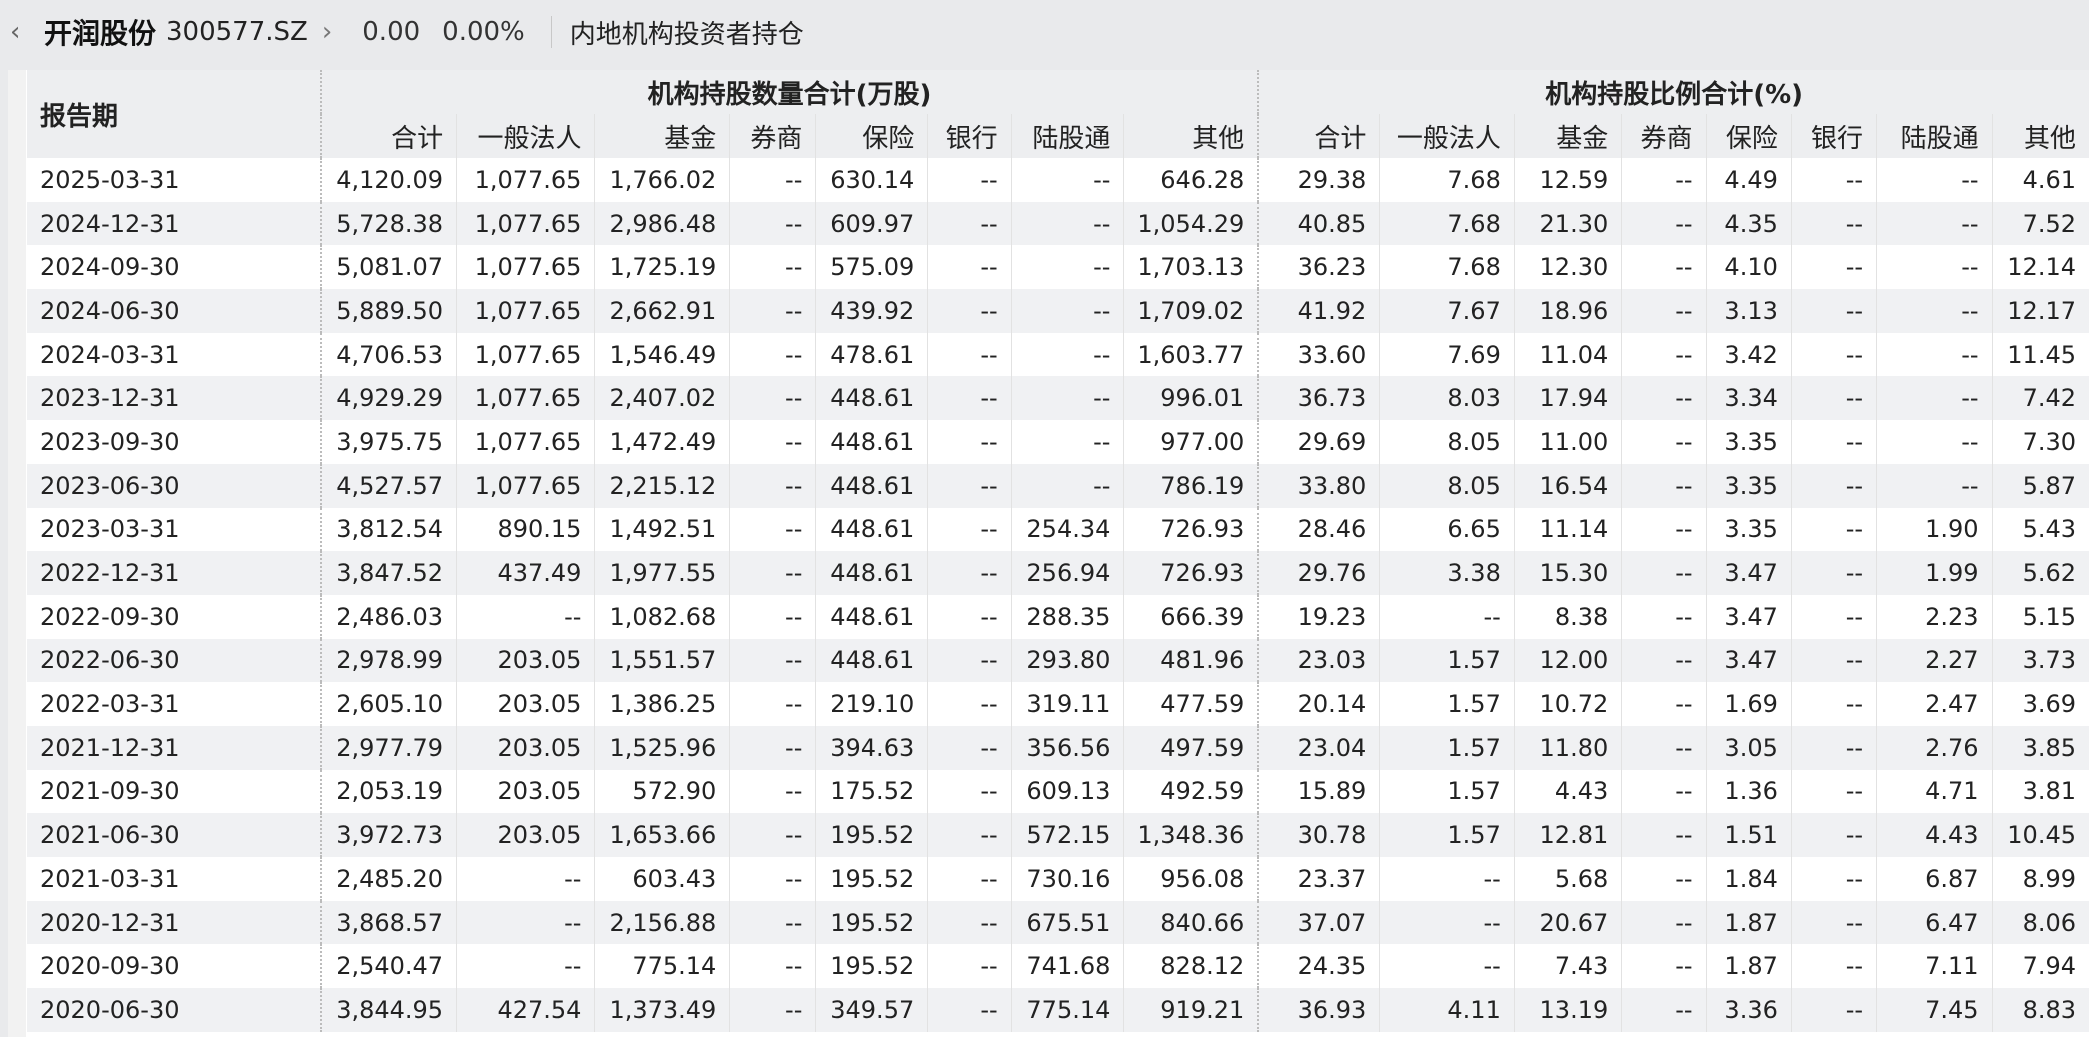  I want to click on column-header-ratio-1: 一般法人, so click(1447, 136).